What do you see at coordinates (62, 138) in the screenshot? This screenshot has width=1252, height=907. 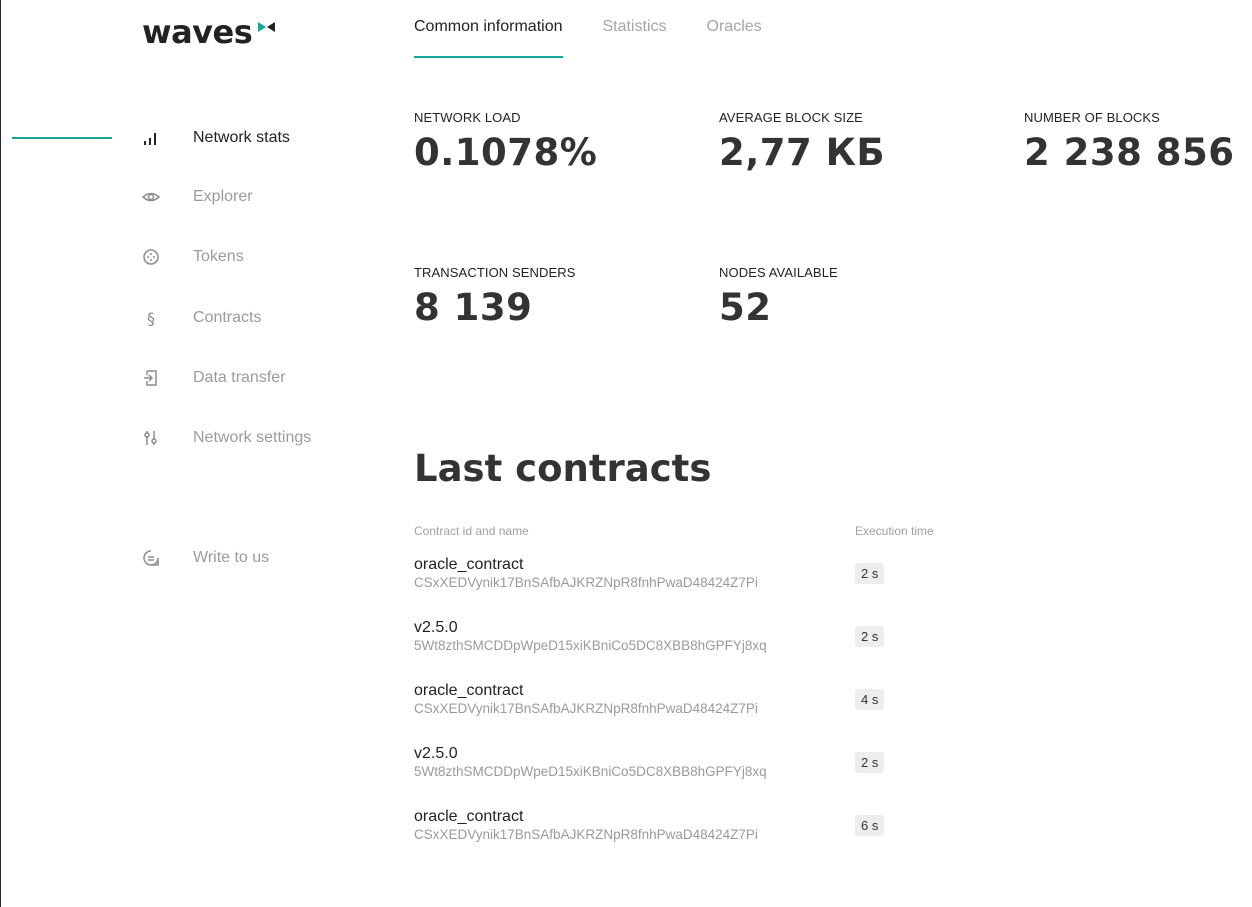 I see `active-nav-indicator` at bounding box center [62, 138].